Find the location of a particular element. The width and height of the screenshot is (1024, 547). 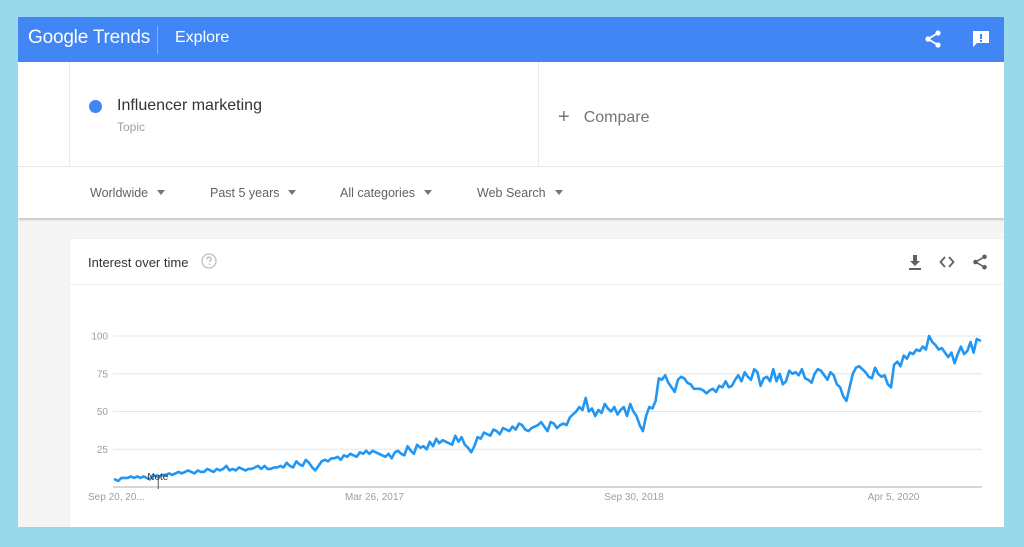

search-term-name: Influencer marketing is located at coordinates (189, 106).